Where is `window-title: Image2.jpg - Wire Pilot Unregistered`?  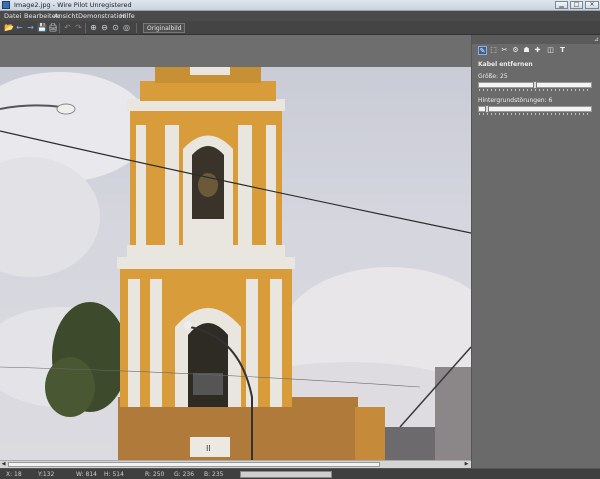 window-title: Image2.jpg - Wire Pilot Unregistered is located at coordinates (73, 5).